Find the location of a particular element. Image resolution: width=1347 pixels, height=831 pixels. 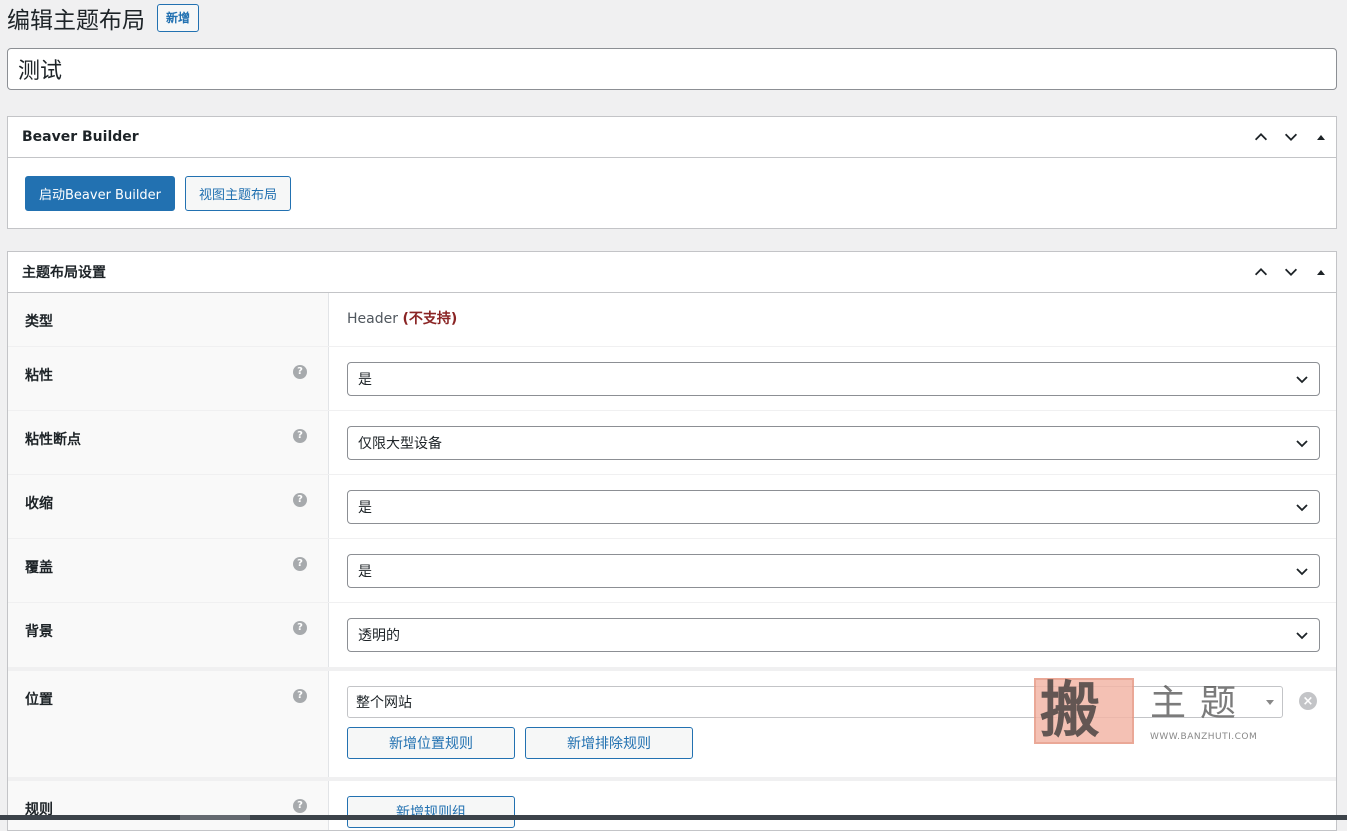

row-label-text: 粘性 is located at coordinates (39, 376).